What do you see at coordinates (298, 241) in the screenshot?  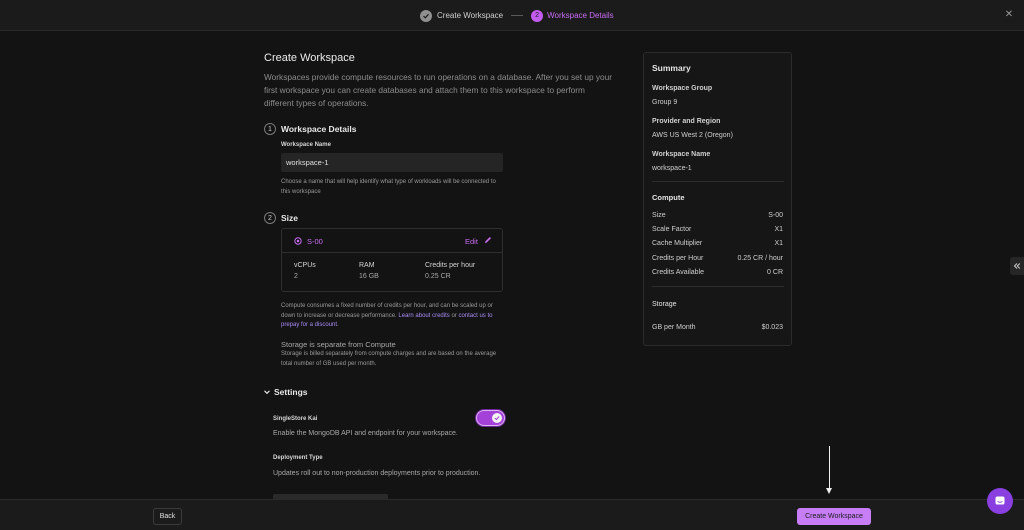 I see `chip-icon` at bounding box center [298, 241].